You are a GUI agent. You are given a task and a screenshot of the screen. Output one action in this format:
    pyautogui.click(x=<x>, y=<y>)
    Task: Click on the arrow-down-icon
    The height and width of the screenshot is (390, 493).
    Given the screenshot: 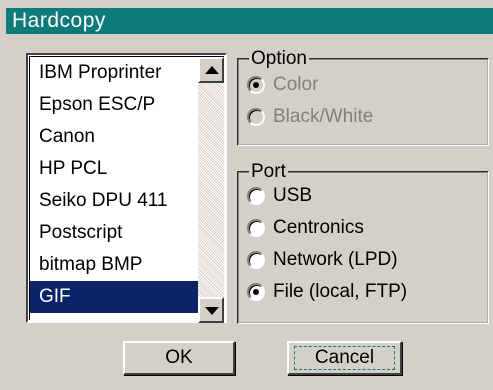 What is the action you would take?
    pyautogui.click(x=212, y=311)
    